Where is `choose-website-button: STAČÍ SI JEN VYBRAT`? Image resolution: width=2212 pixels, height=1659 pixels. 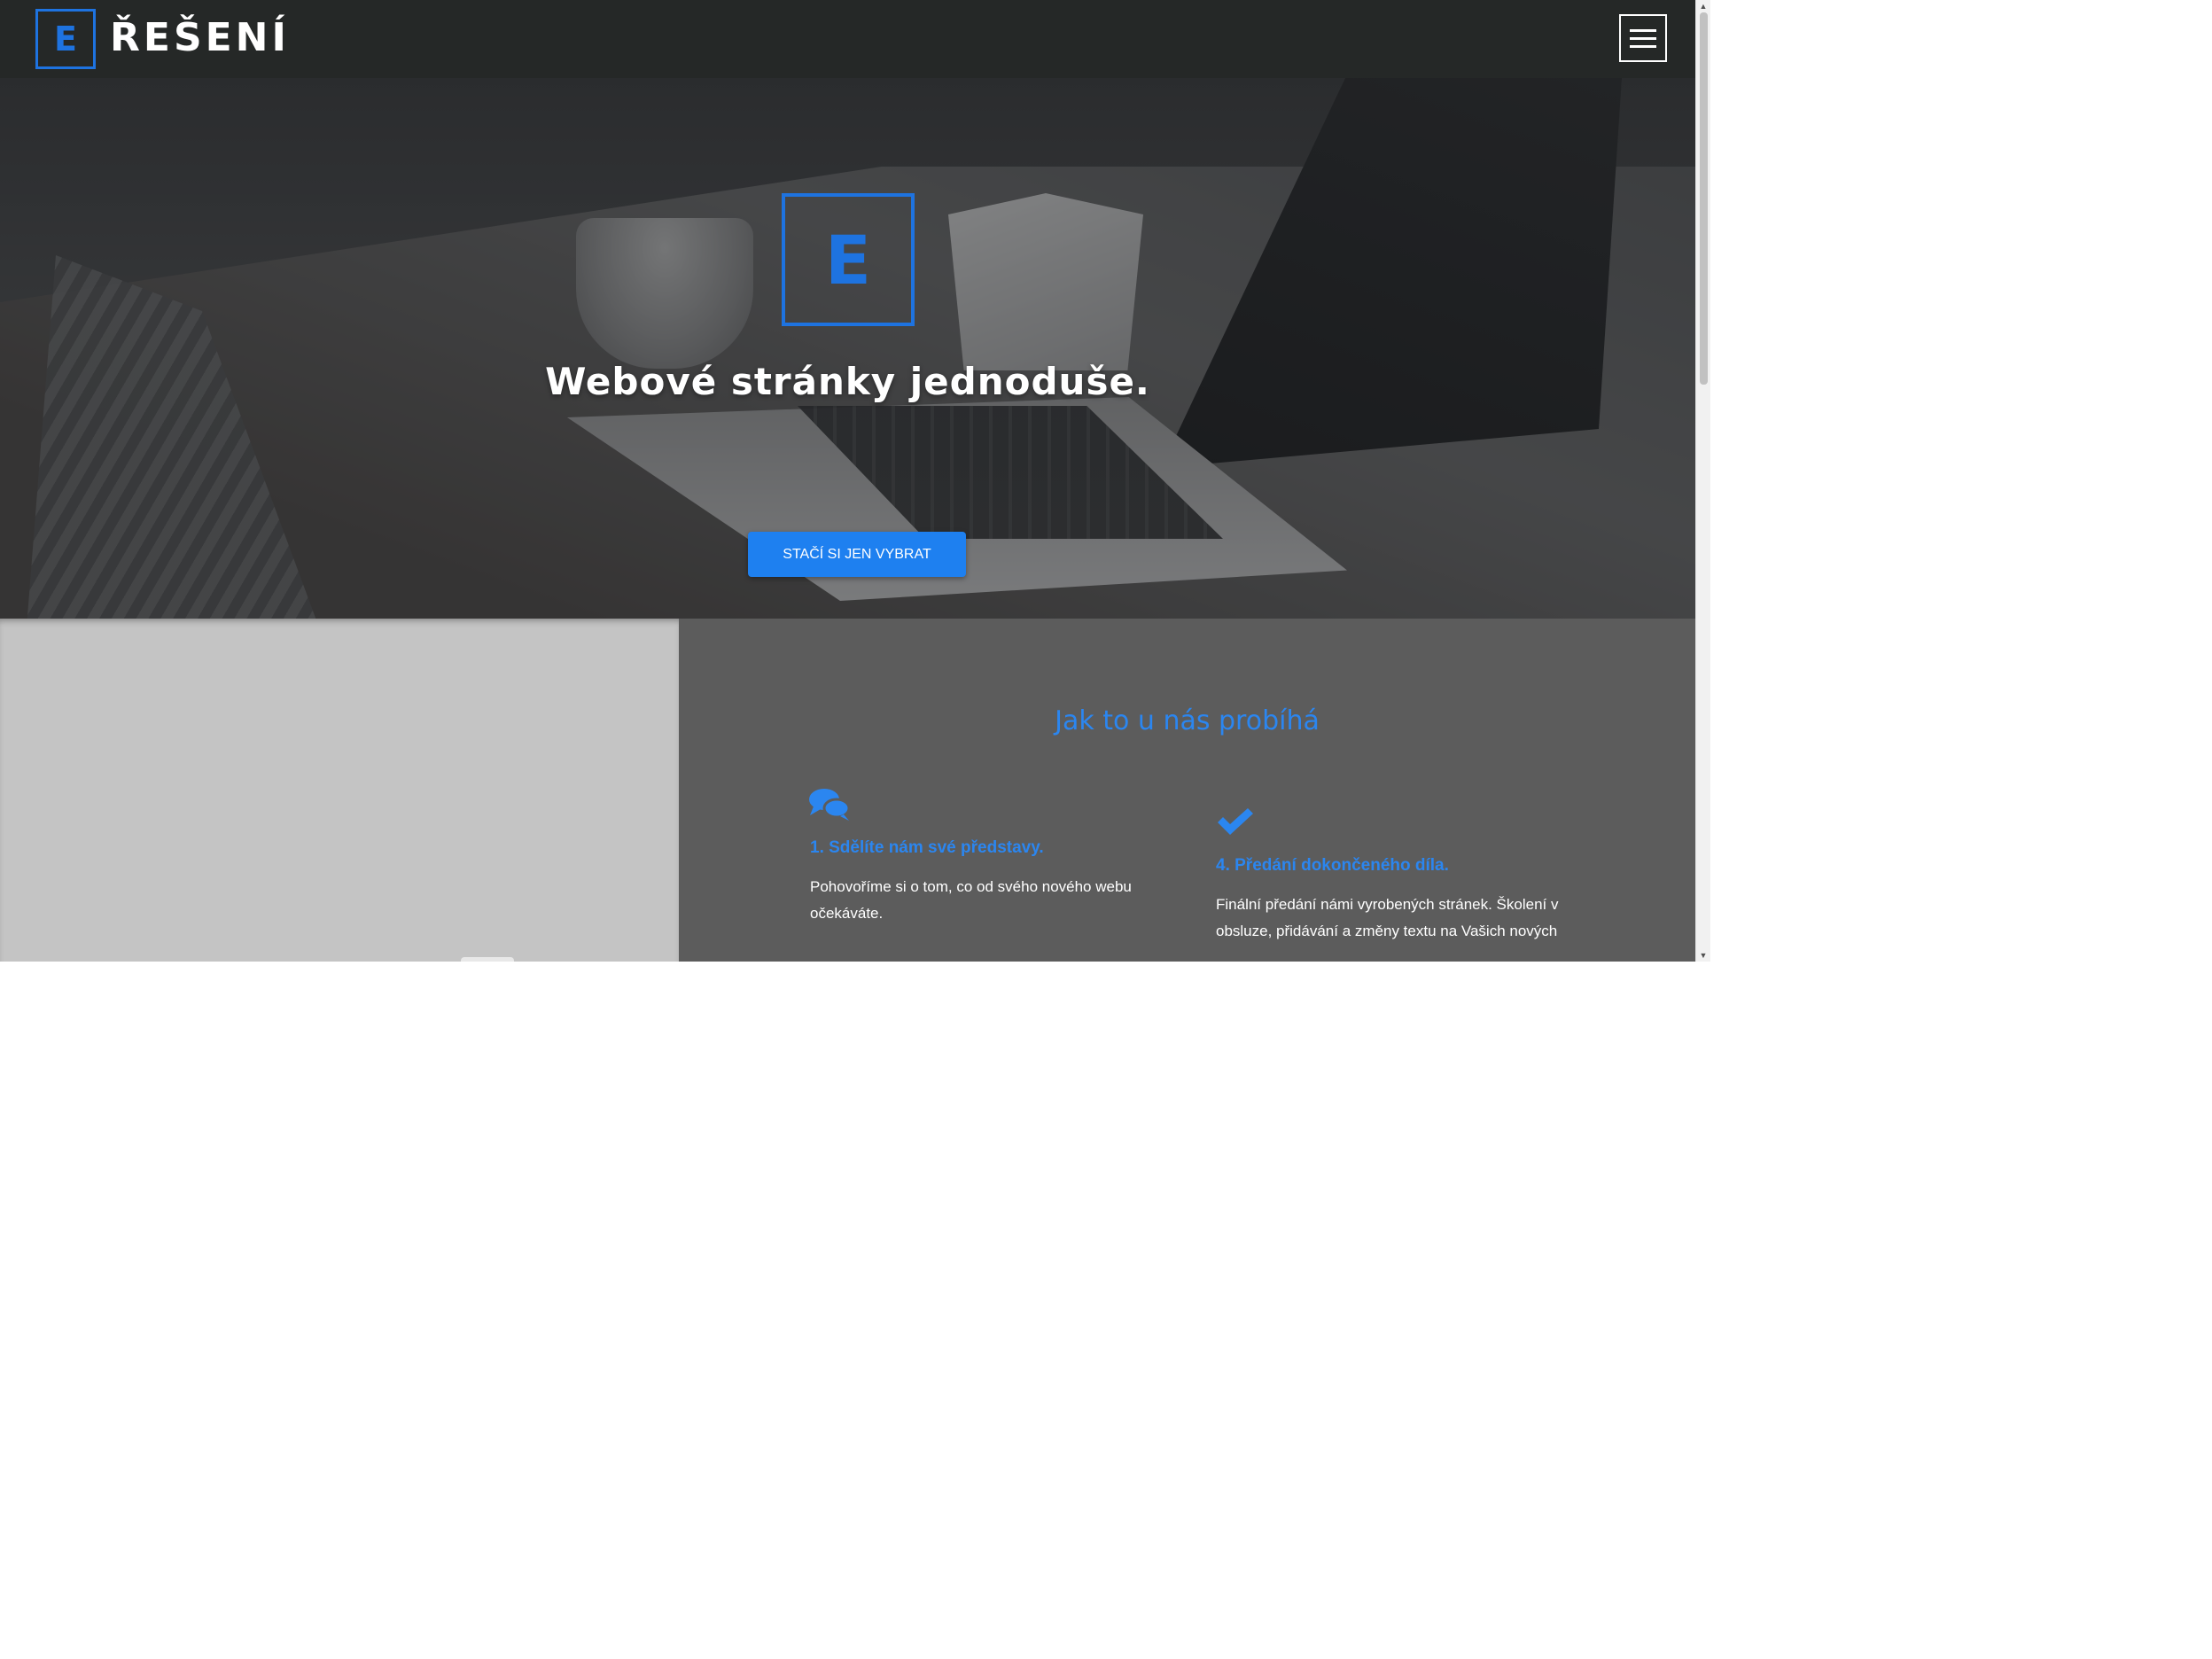 choose-website-button: STAČÍ SI JEN VYBRAT is located at coordinates (857, 554).